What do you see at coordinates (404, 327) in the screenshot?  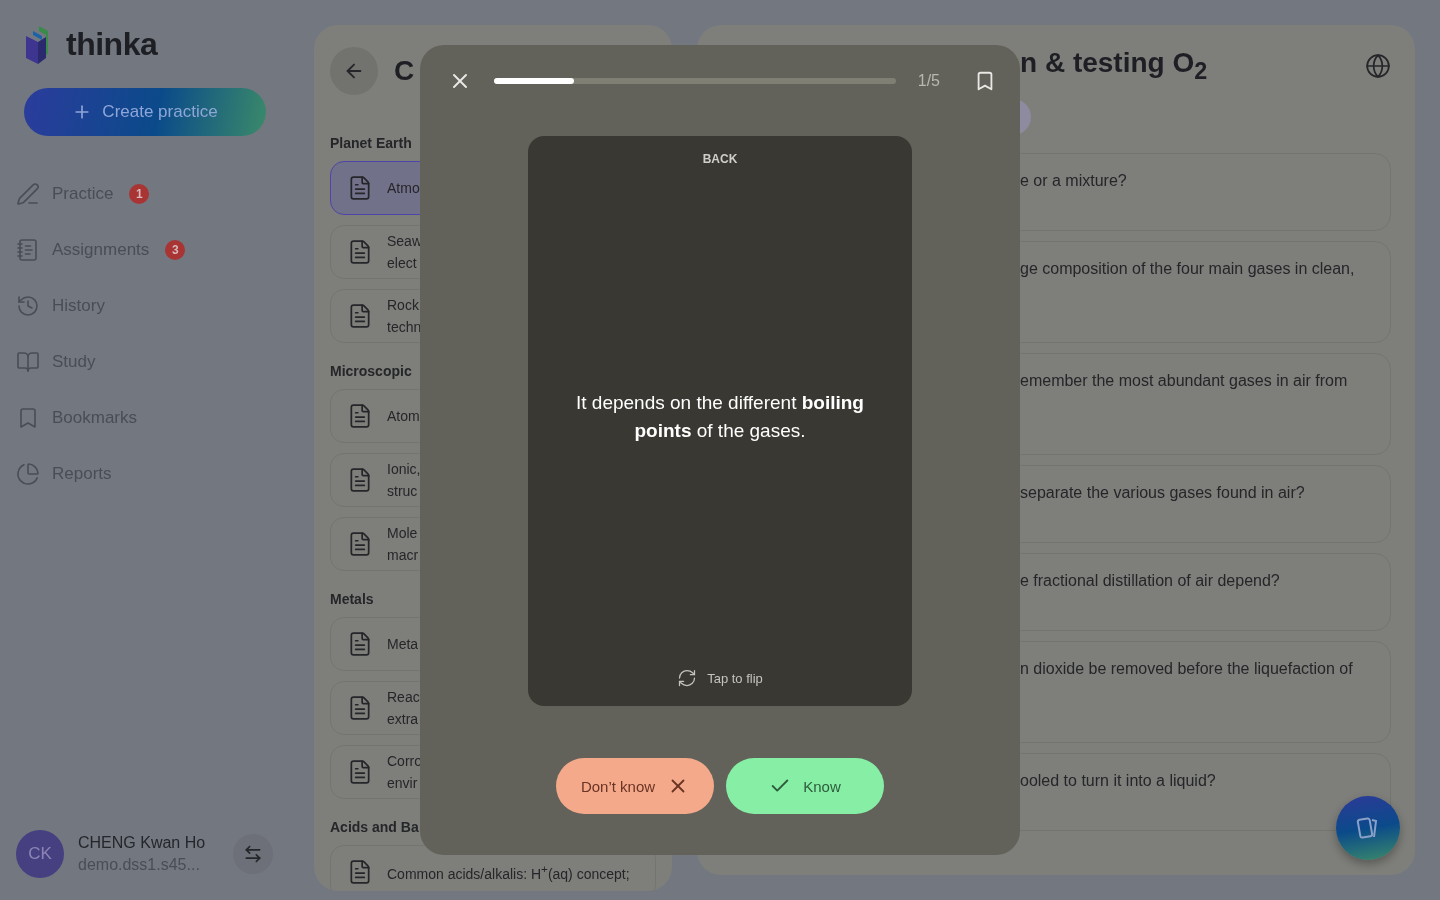 I see `topic-title: techn` at bounding box center [404, 327].